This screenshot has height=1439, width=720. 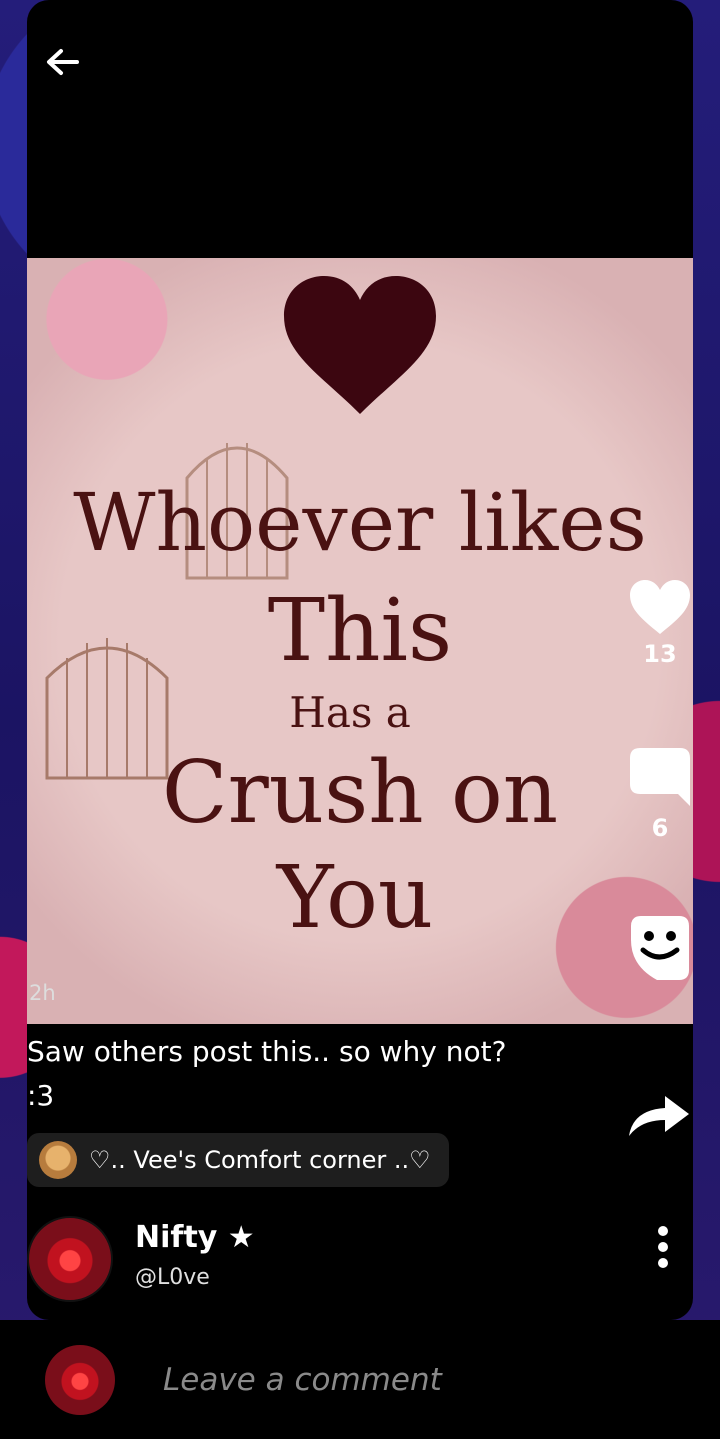 What do you see at coordinates (70, 1259) in the screenshot?
I see `author-avatar` at bounding box center [70, 1259].